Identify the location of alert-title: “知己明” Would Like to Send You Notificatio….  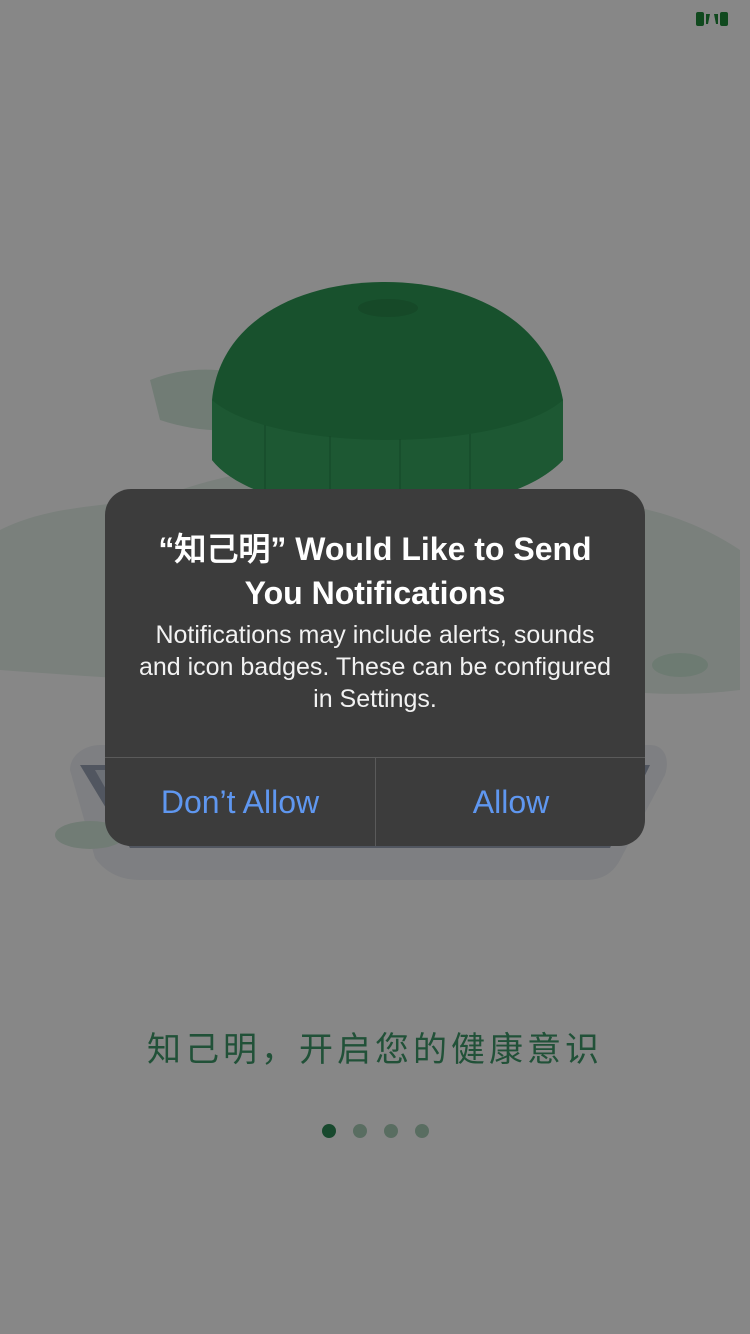
(375, 571).